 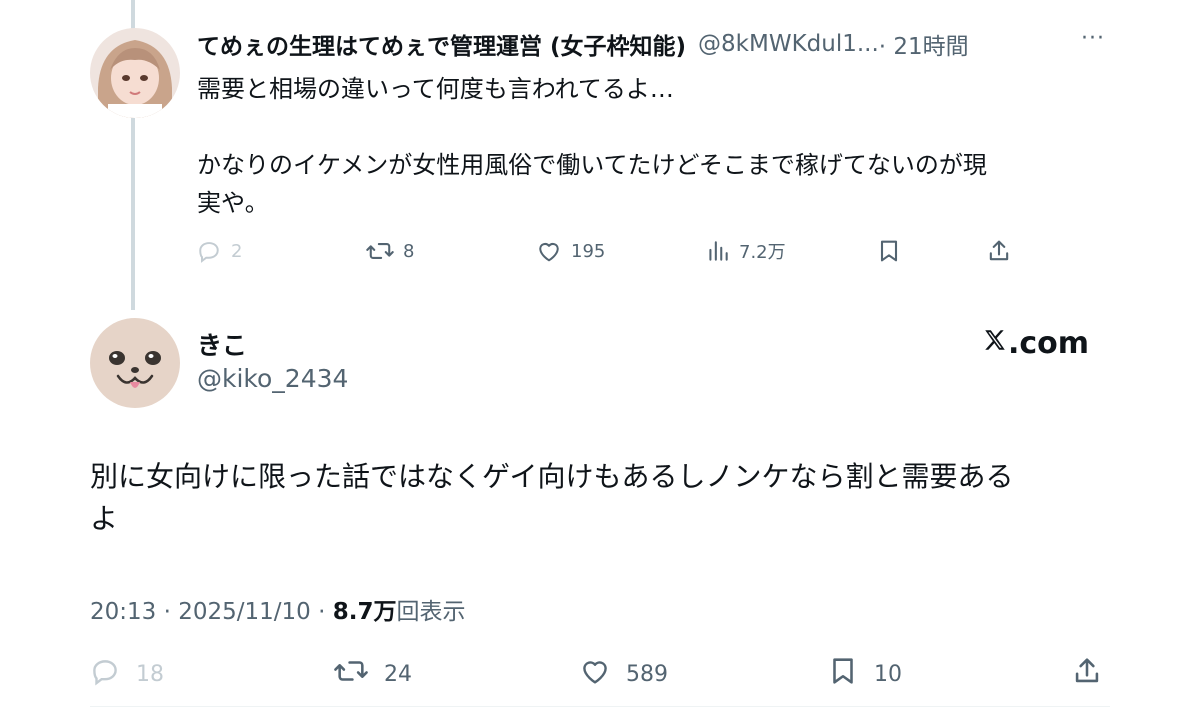 What do you see at coordinates (211, 612) in the screenshot?
I see `tweet-timestamp: 20:13 · 2025/11/10 ·` at bounding box center [211, 612].